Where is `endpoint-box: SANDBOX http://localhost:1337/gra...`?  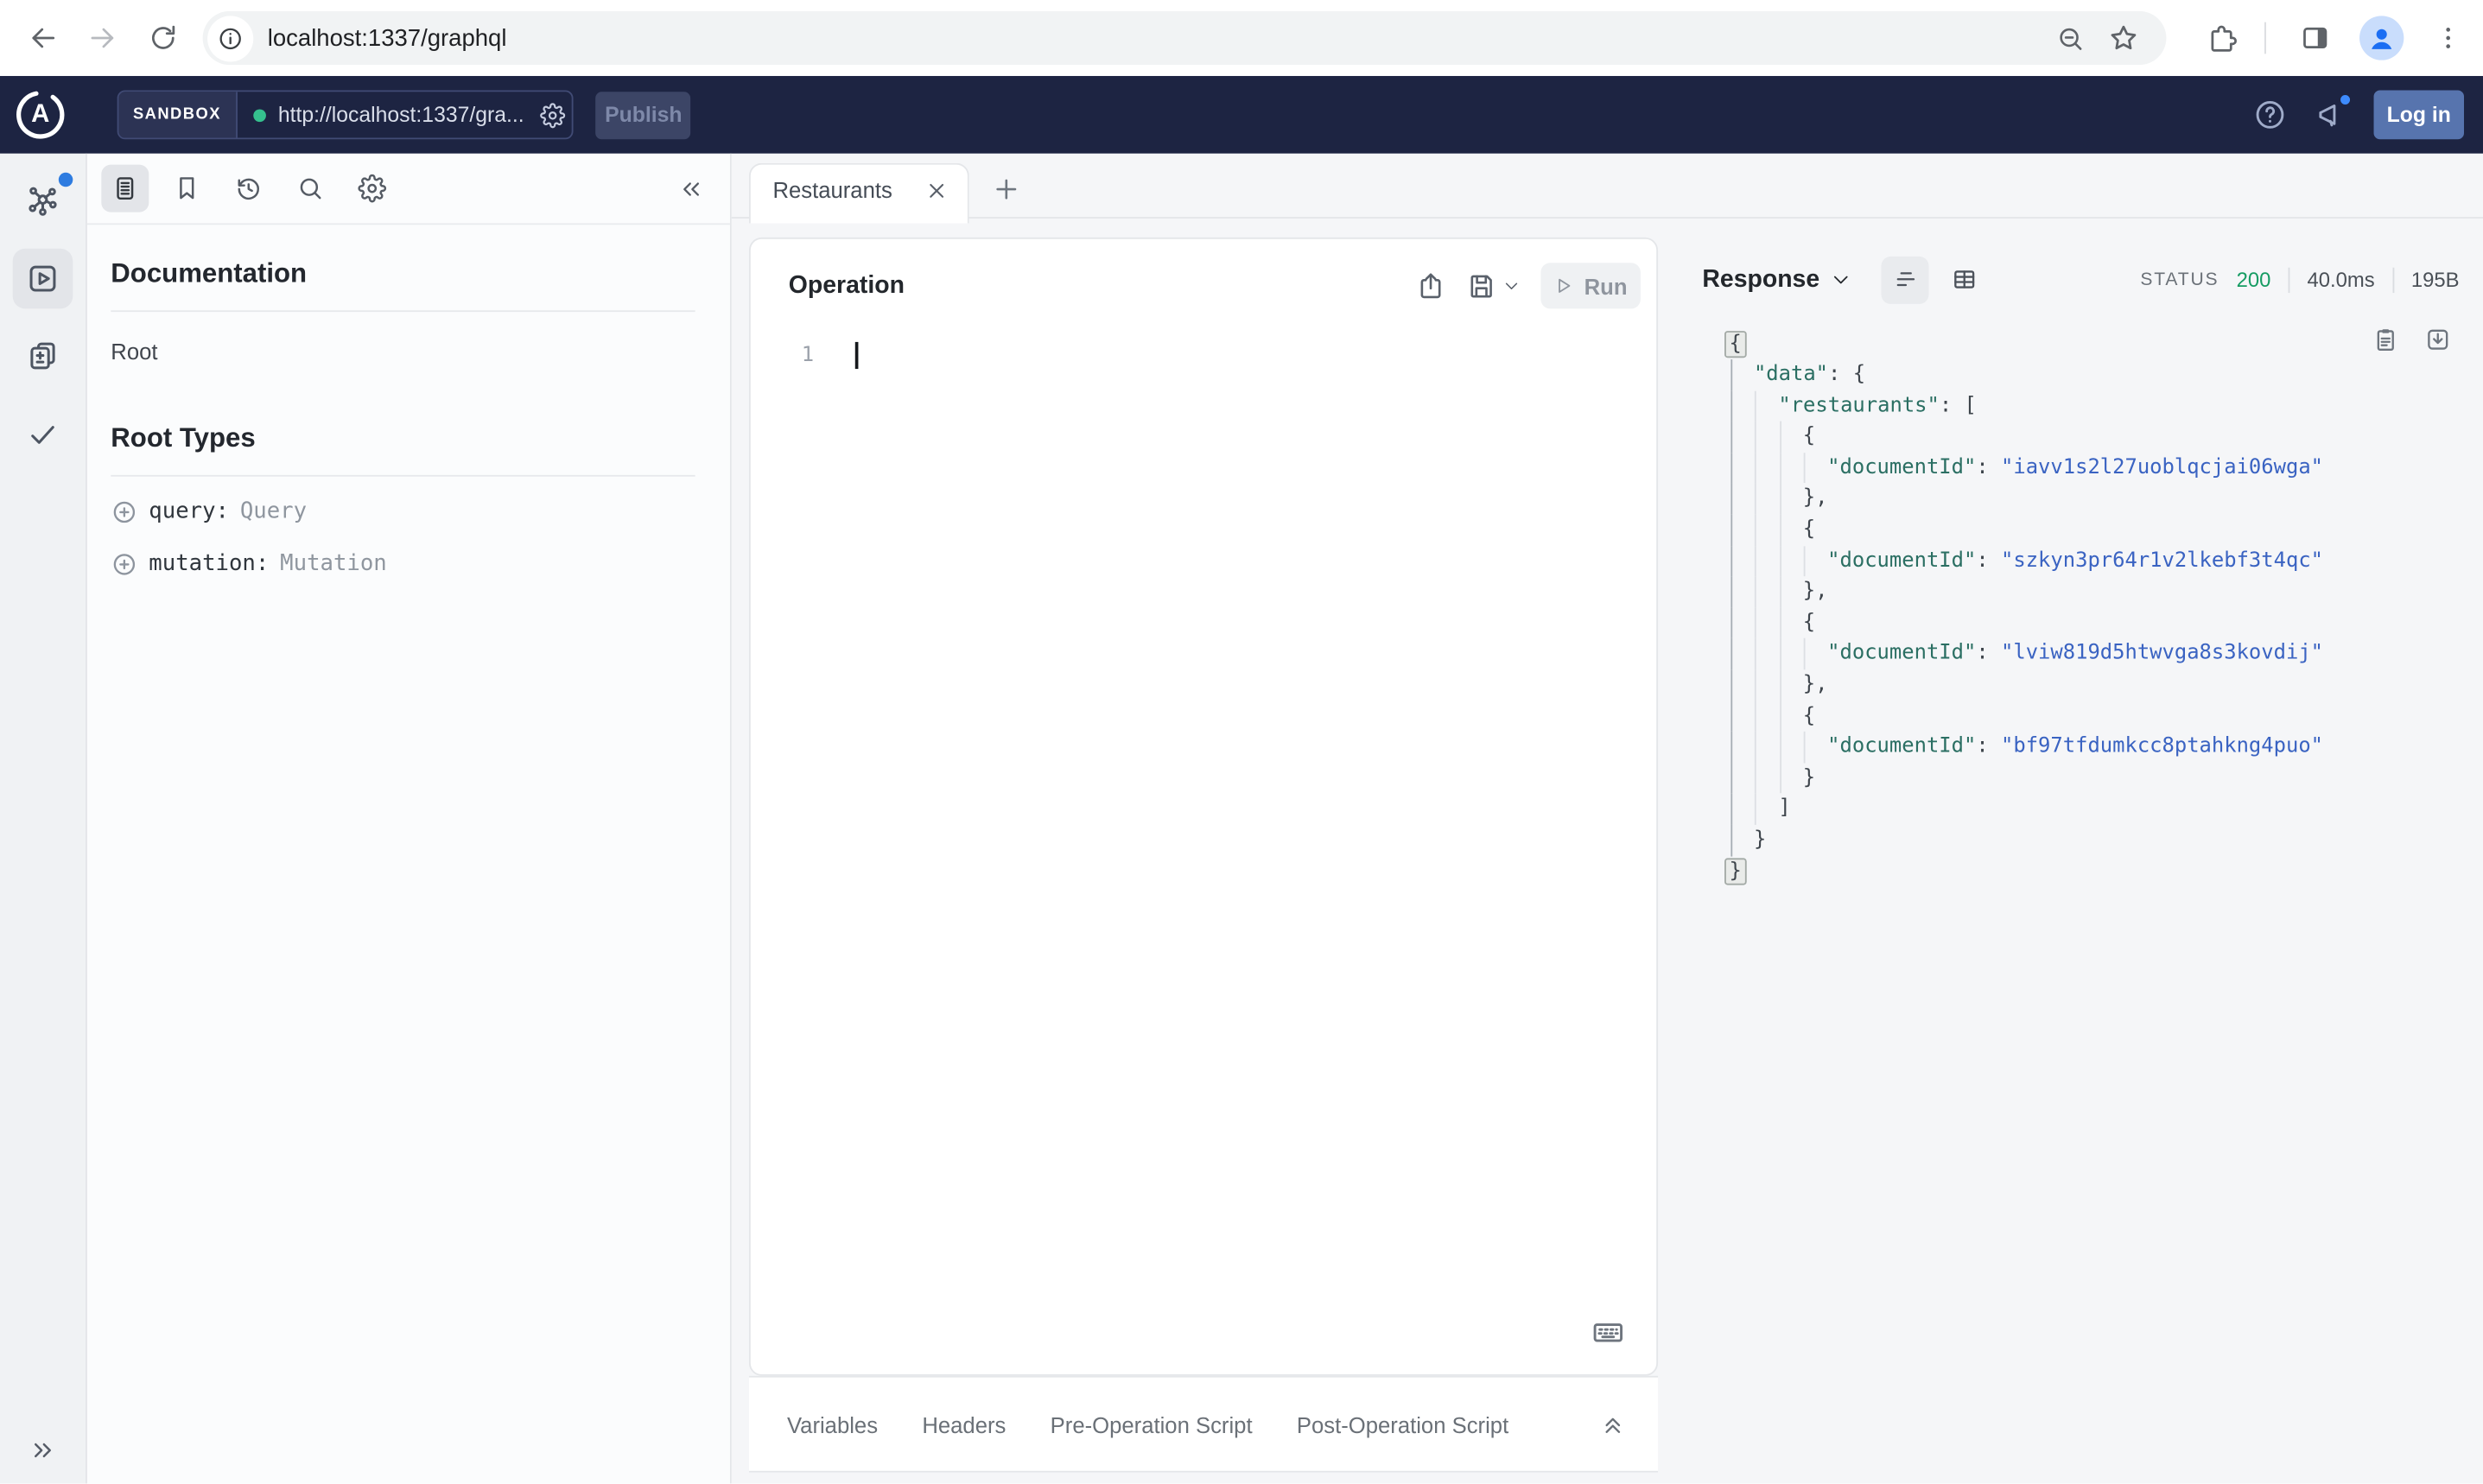
endpoint-box: SANDBOX http://localhost:1337/gra... is located at coordinates (346, 115).